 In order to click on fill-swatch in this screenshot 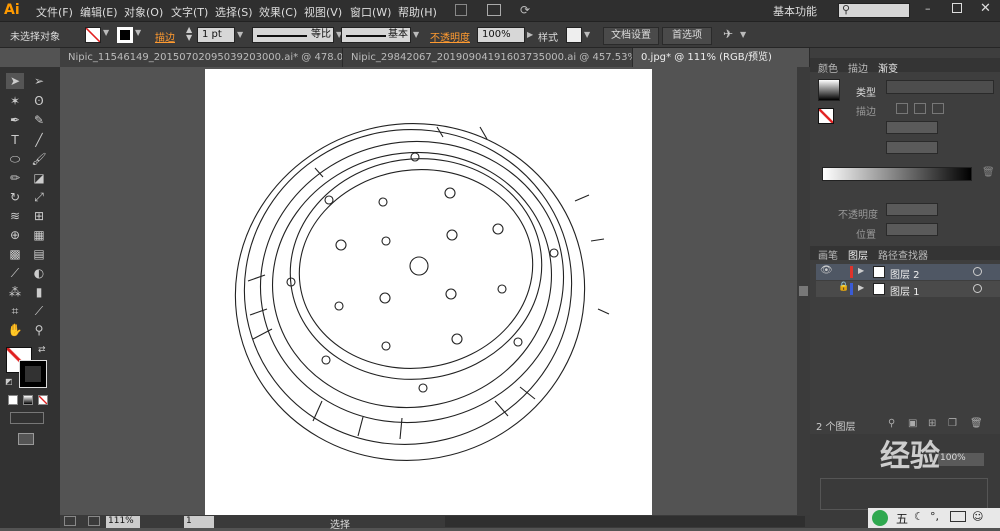, I will do `click(93, 35)`.